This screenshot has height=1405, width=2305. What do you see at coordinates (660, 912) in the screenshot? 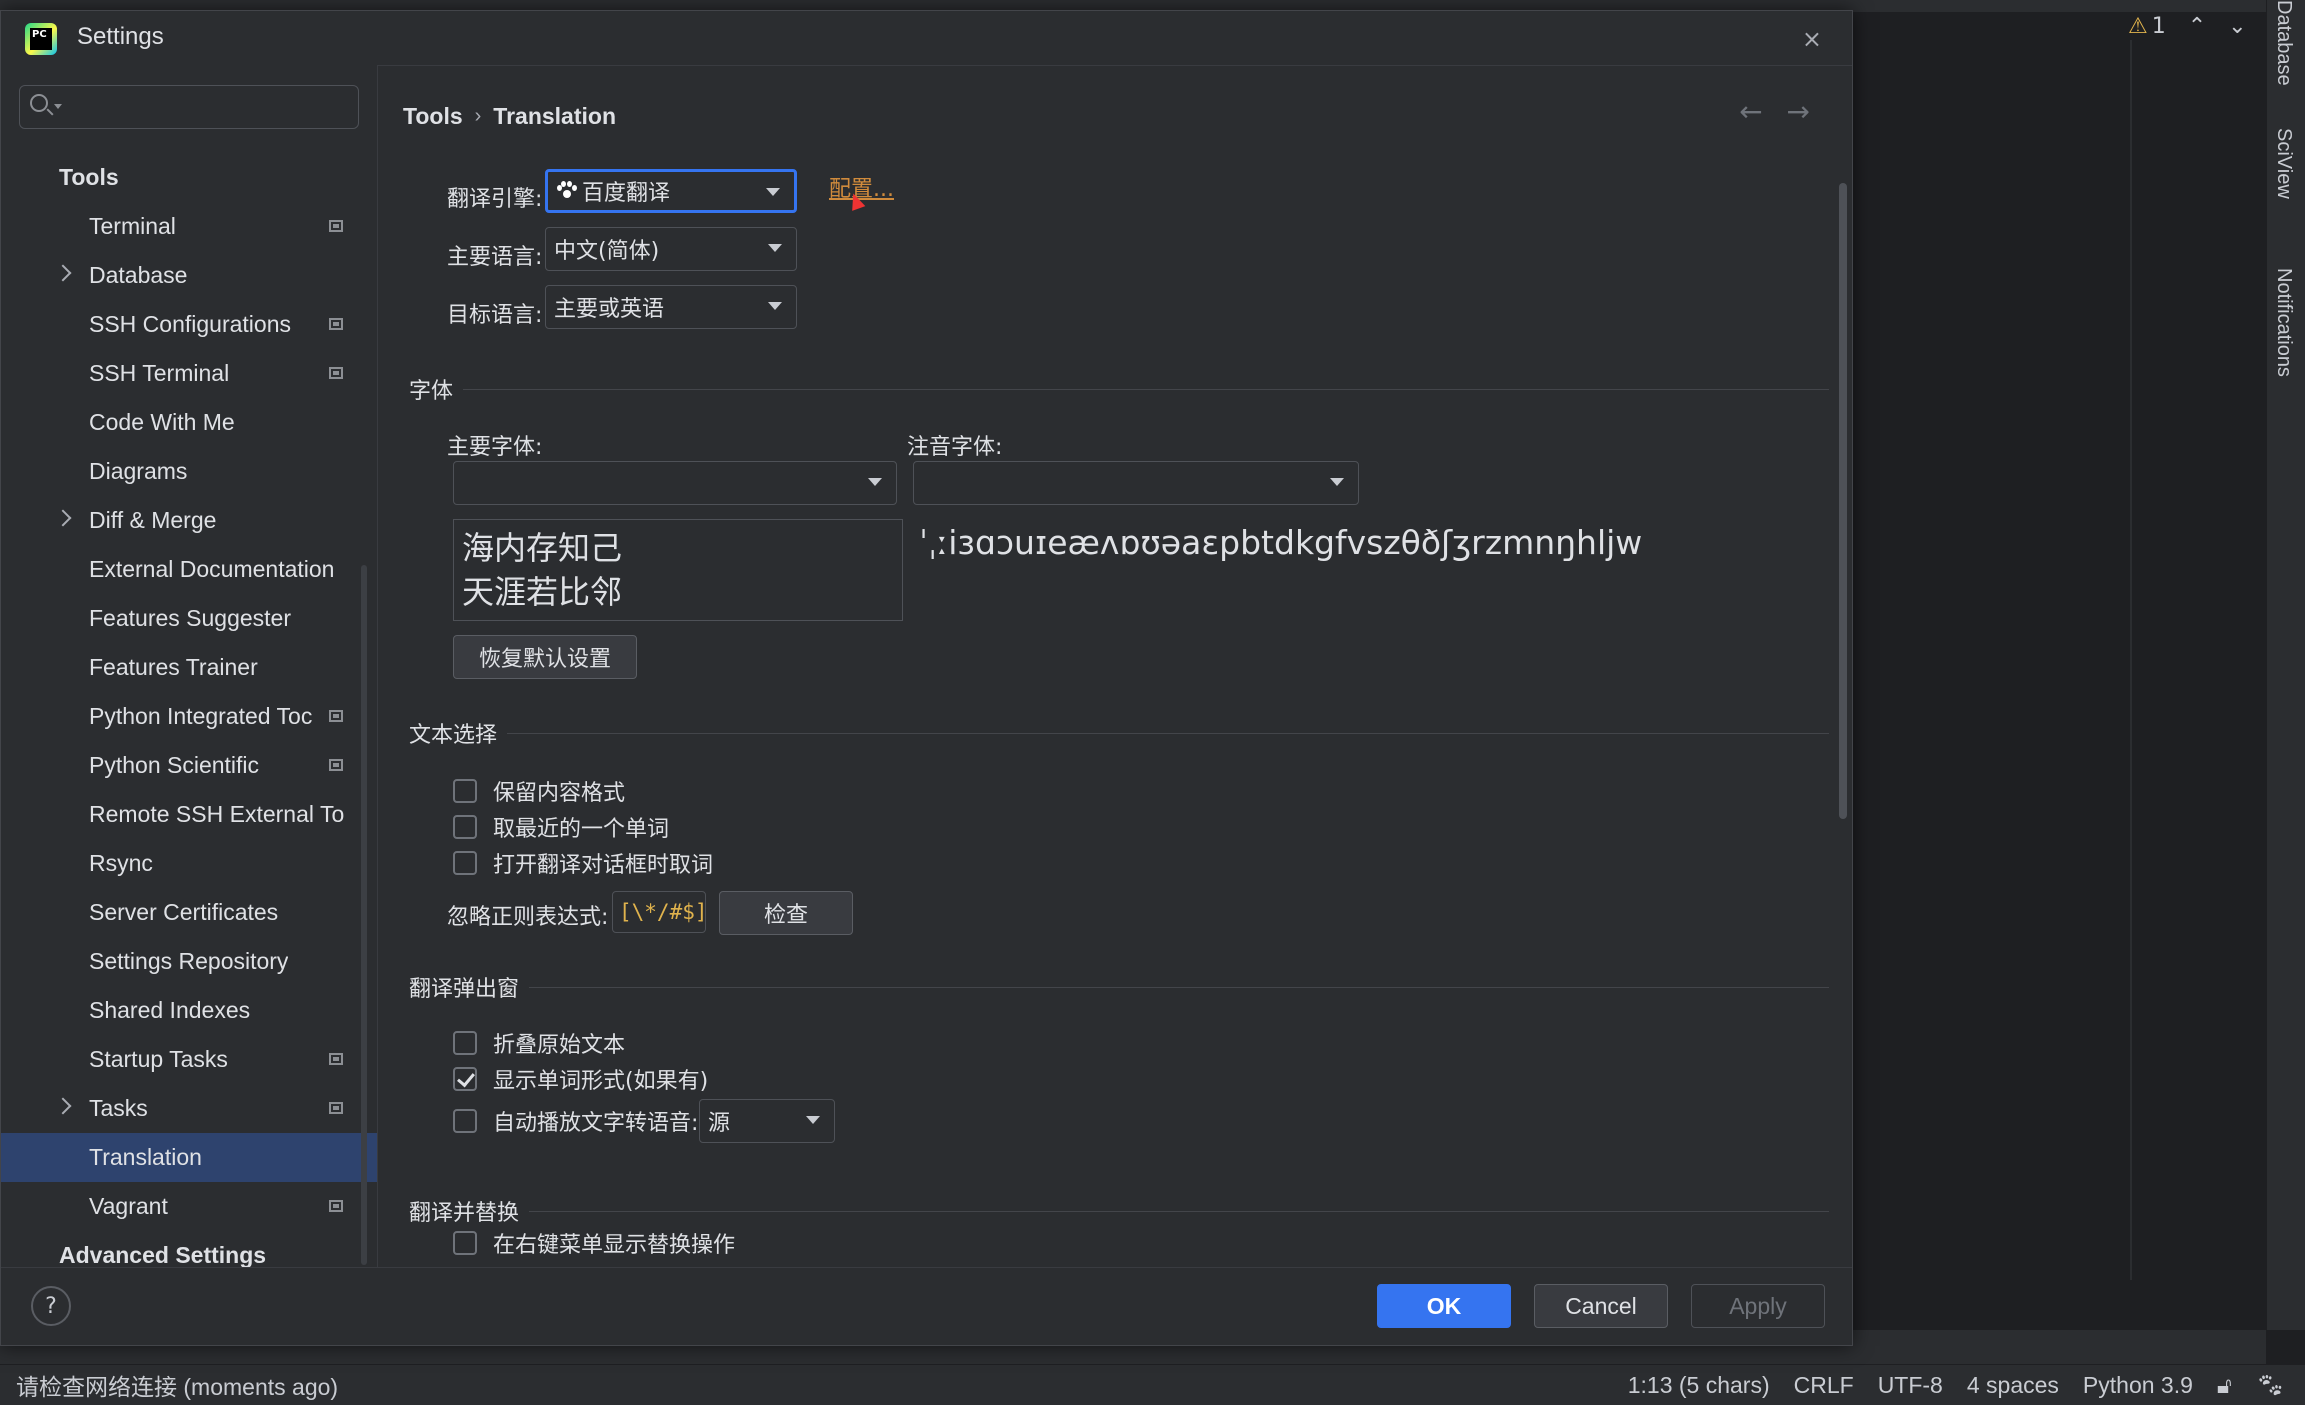
I see `ignore-regex-input: [\*/#$]` at bounding box center [660, 912].